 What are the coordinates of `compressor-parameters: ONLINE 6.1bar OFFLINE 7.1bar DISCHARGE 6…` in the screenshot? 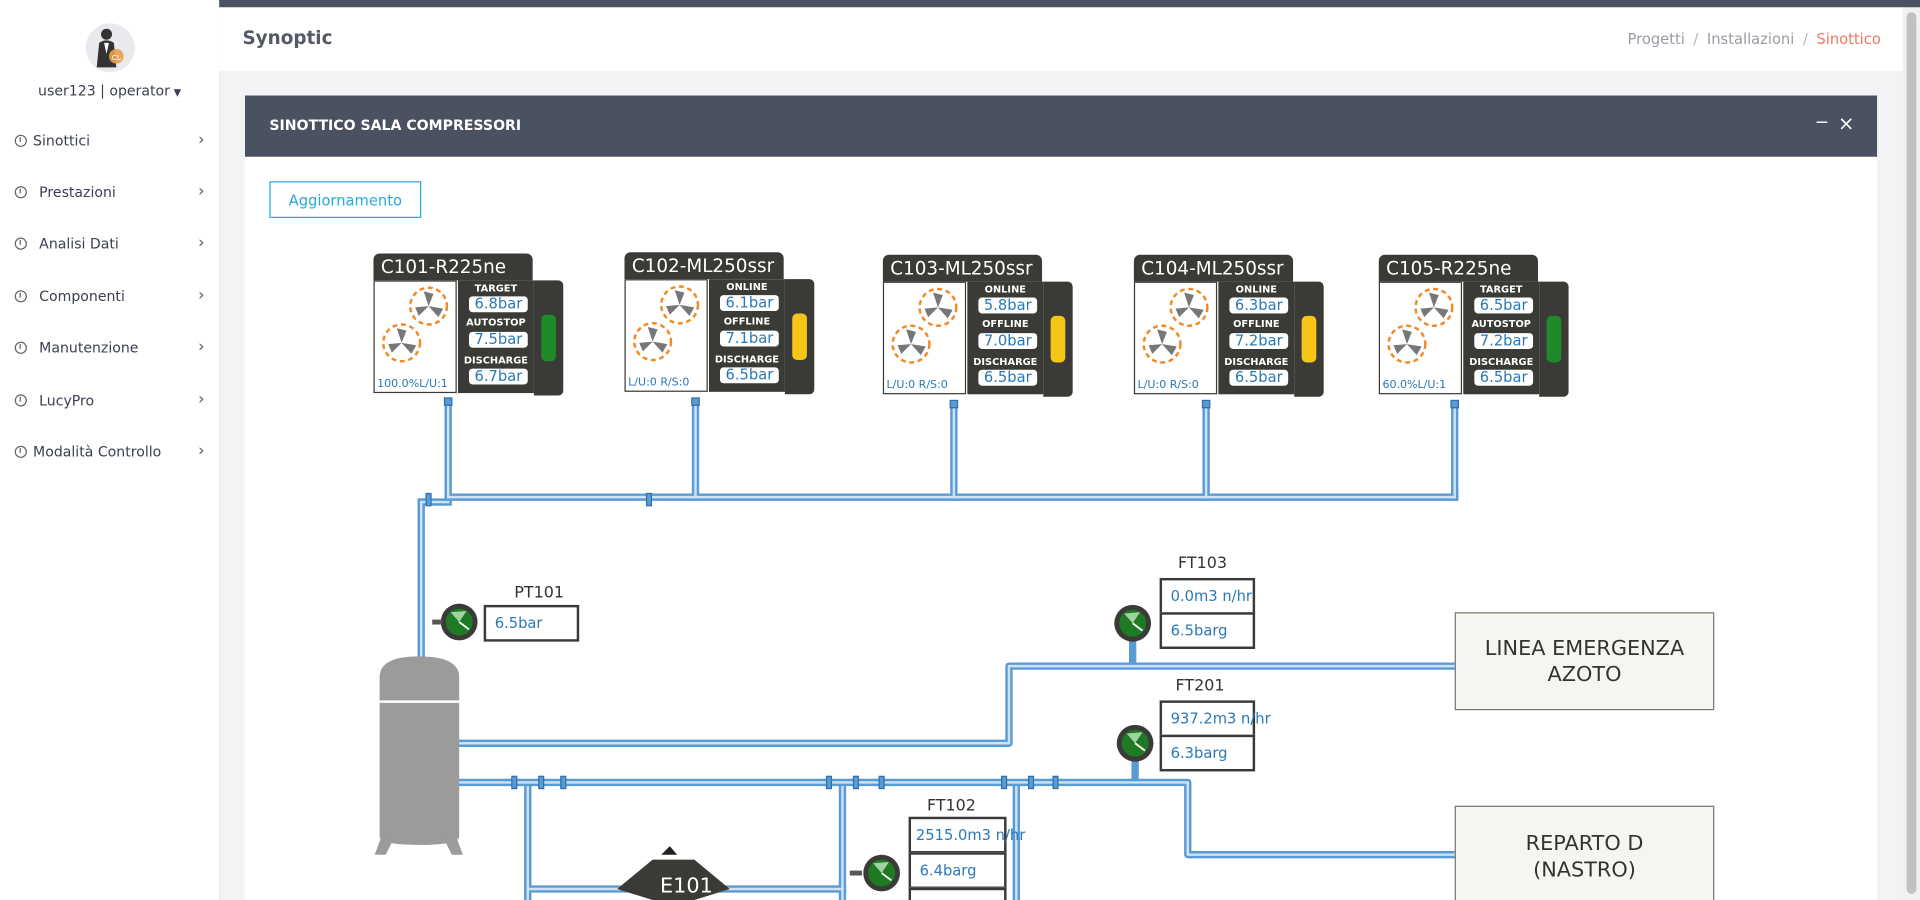 It's located at (746, 335).